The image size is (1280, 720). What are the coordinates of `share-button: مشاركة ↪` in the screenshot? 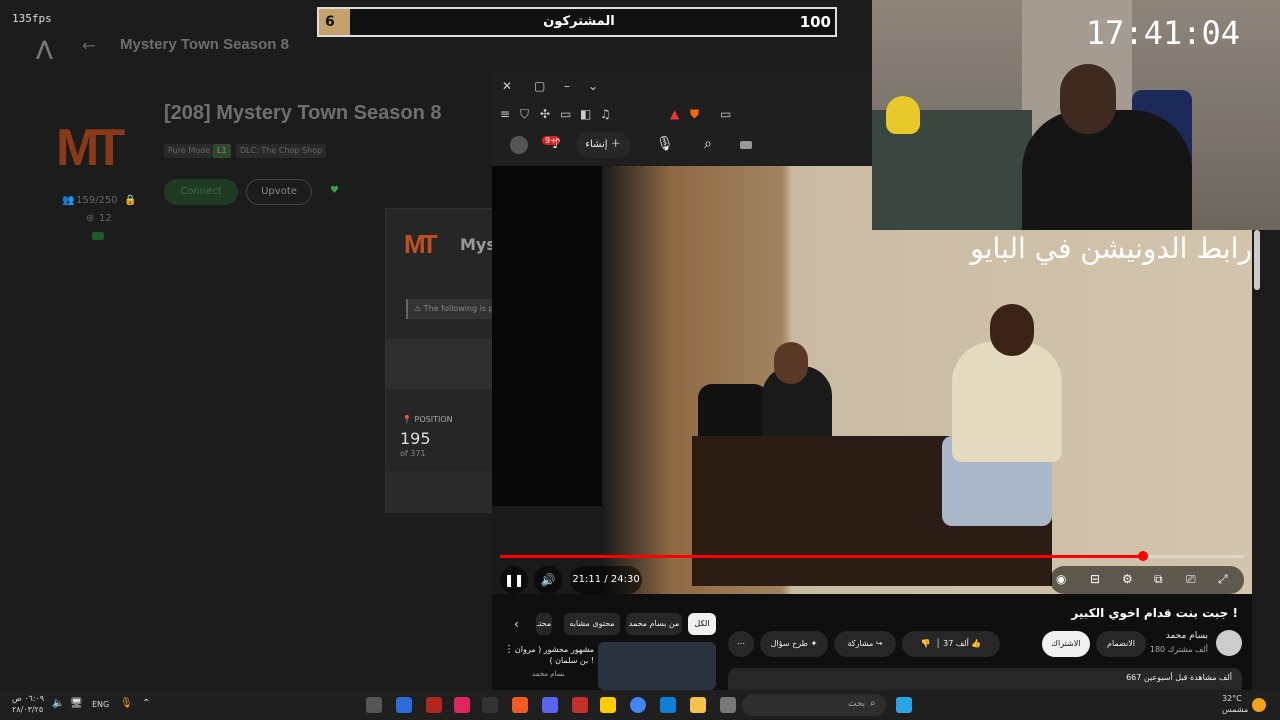 It's located at (865, 644).